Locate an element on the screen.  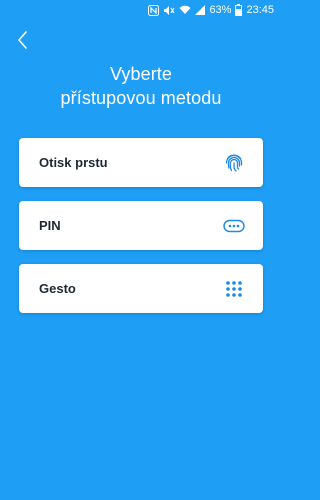
mute-icon is located at coordinates (169, 10).